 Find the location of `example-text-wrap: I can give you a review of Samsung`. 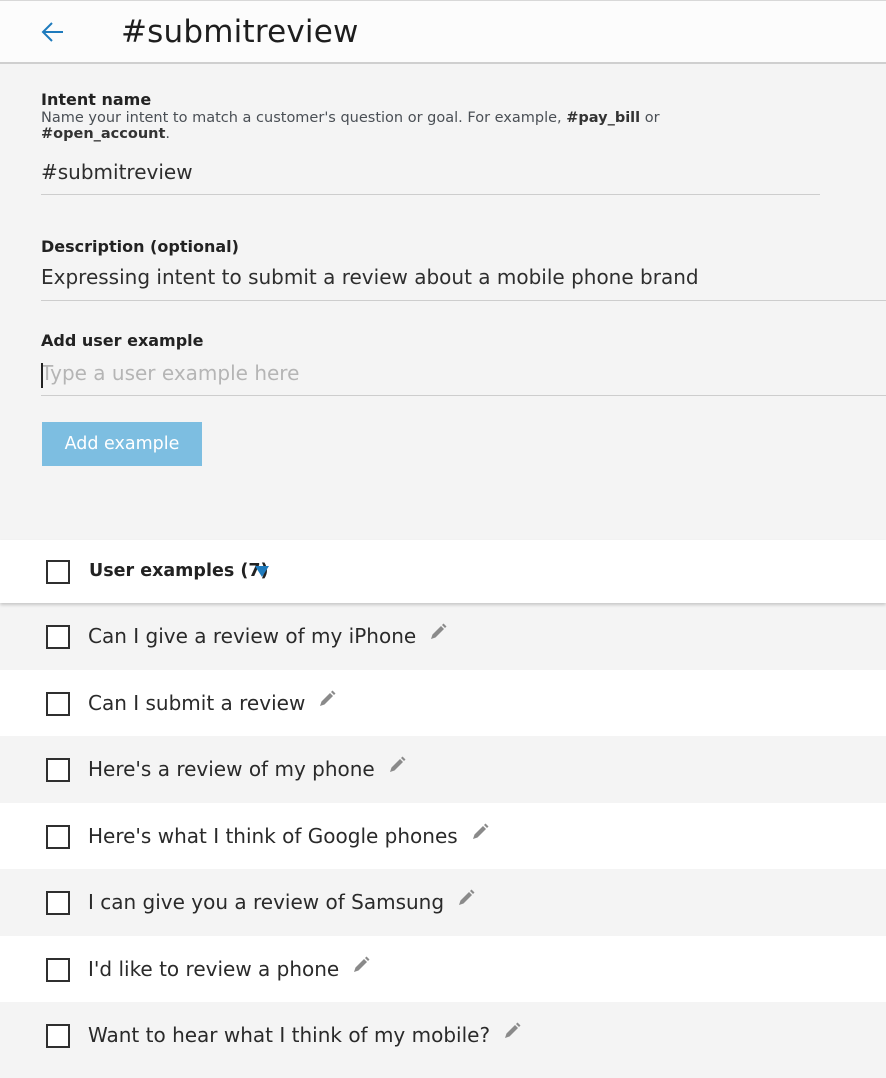

example-text-wrap: I can give you a review of Samsung is located at coordinates (282, 901).